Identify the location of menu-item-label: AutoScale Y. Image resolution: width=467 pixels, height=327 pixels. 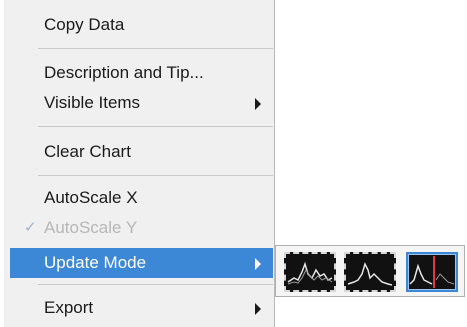
(91, 227).